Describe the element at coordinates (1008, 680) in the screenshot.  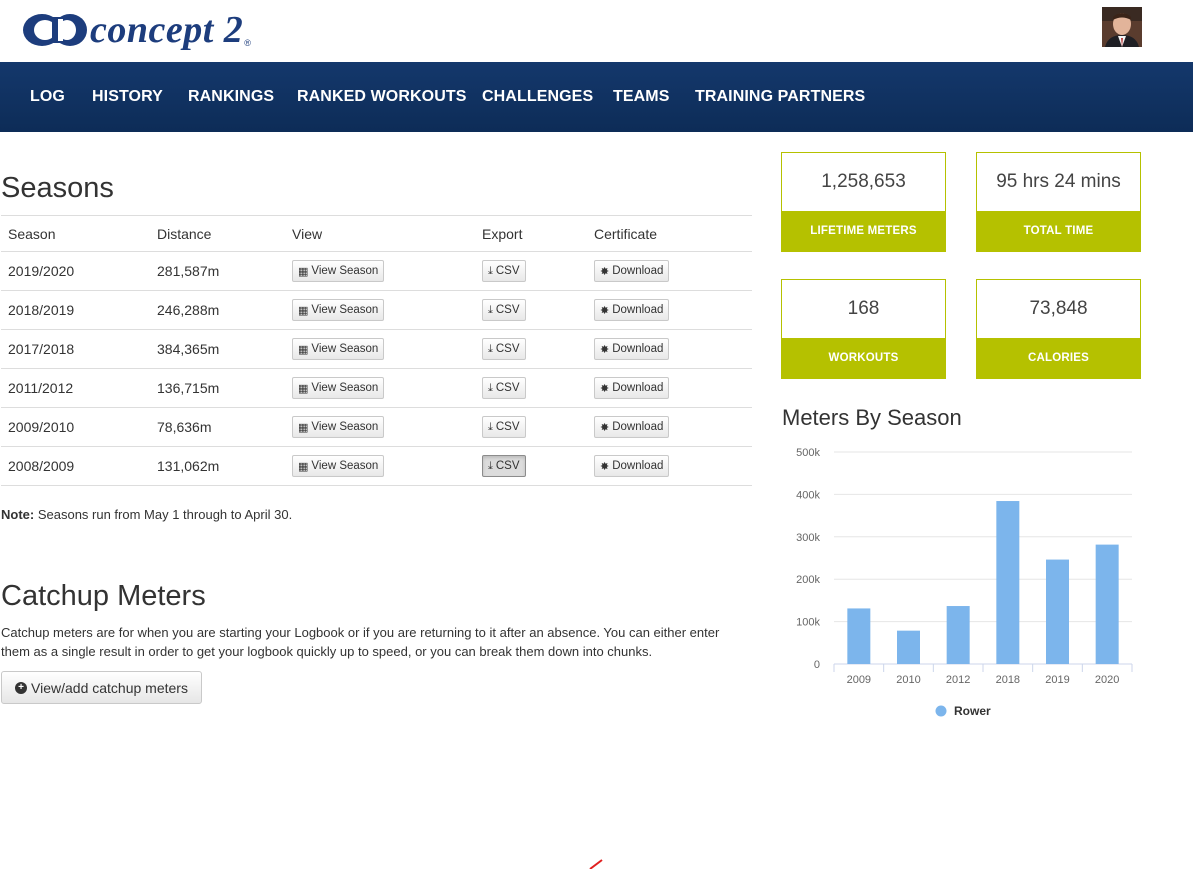
I see `x-tick-label: 2018` at that location.